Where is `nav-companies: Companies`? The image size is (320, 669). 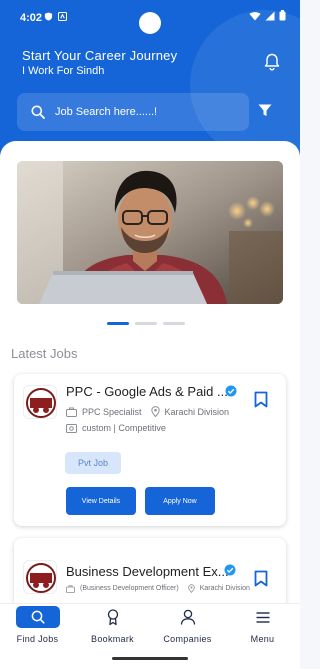
nav-companies: Companies is located at coordinates (187, 625).